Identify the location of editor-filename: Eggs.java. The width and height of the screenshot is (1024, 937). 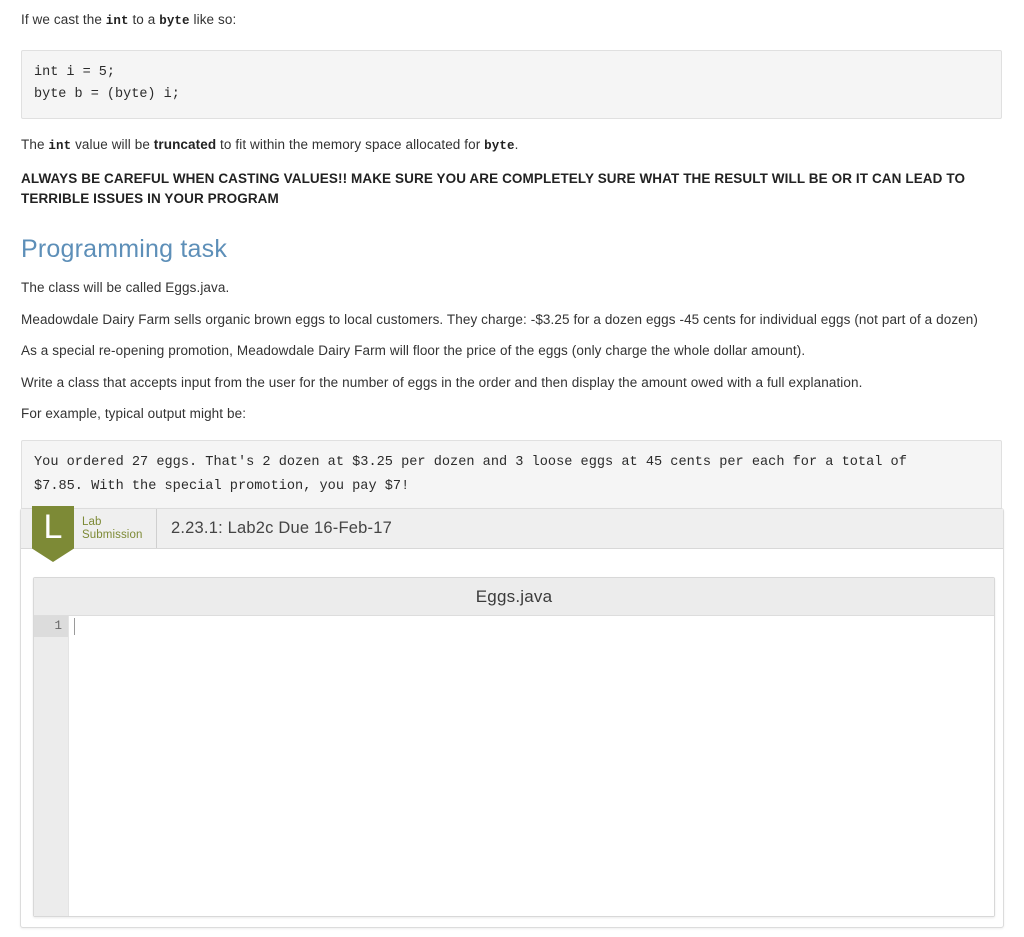
(514, 596).